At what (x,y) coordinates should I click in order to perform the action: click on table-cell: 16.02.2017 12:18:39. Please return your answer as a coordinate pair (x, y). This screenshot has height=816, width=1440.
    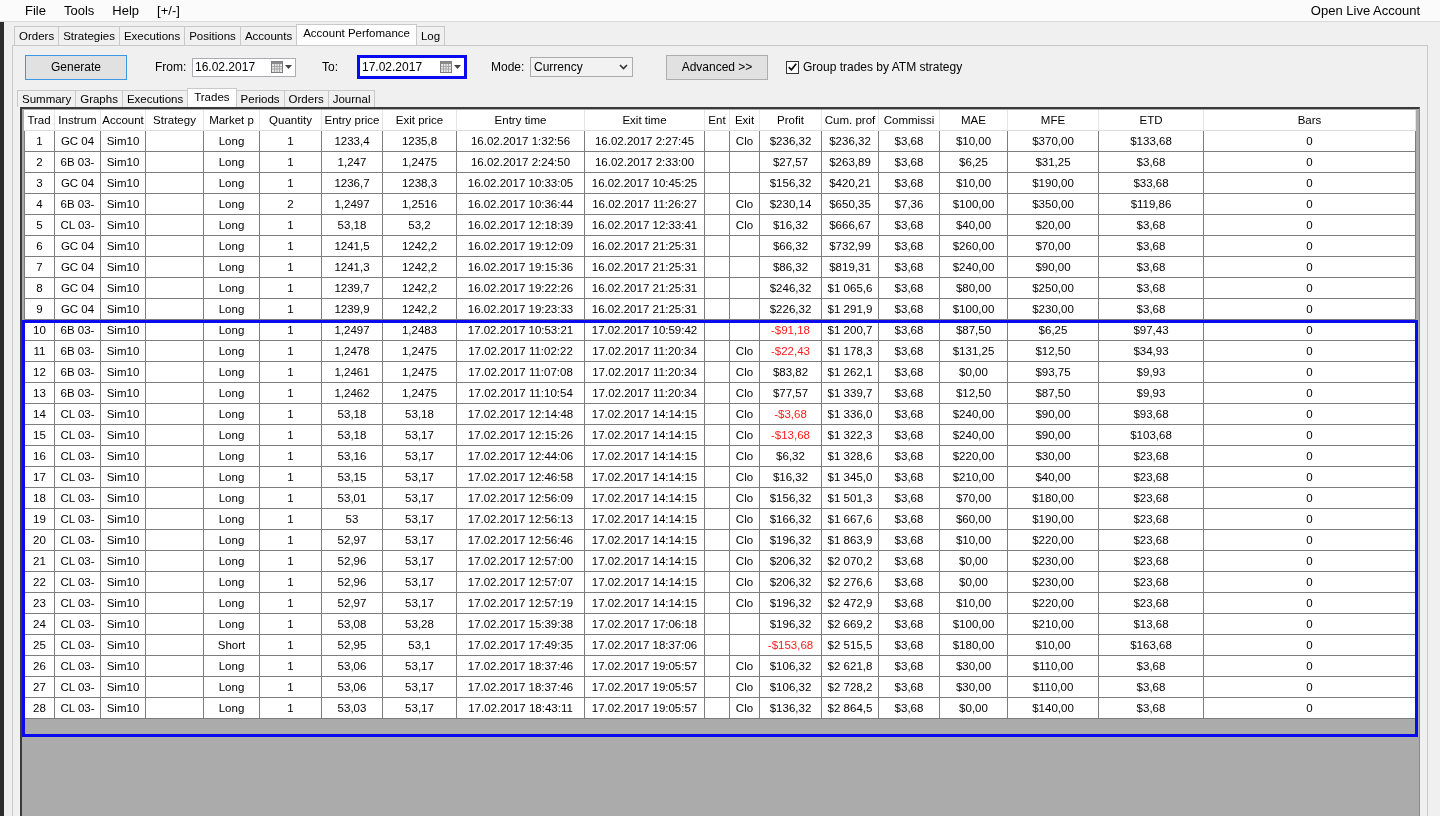
    Looking at the image, I should click on (521, 225).